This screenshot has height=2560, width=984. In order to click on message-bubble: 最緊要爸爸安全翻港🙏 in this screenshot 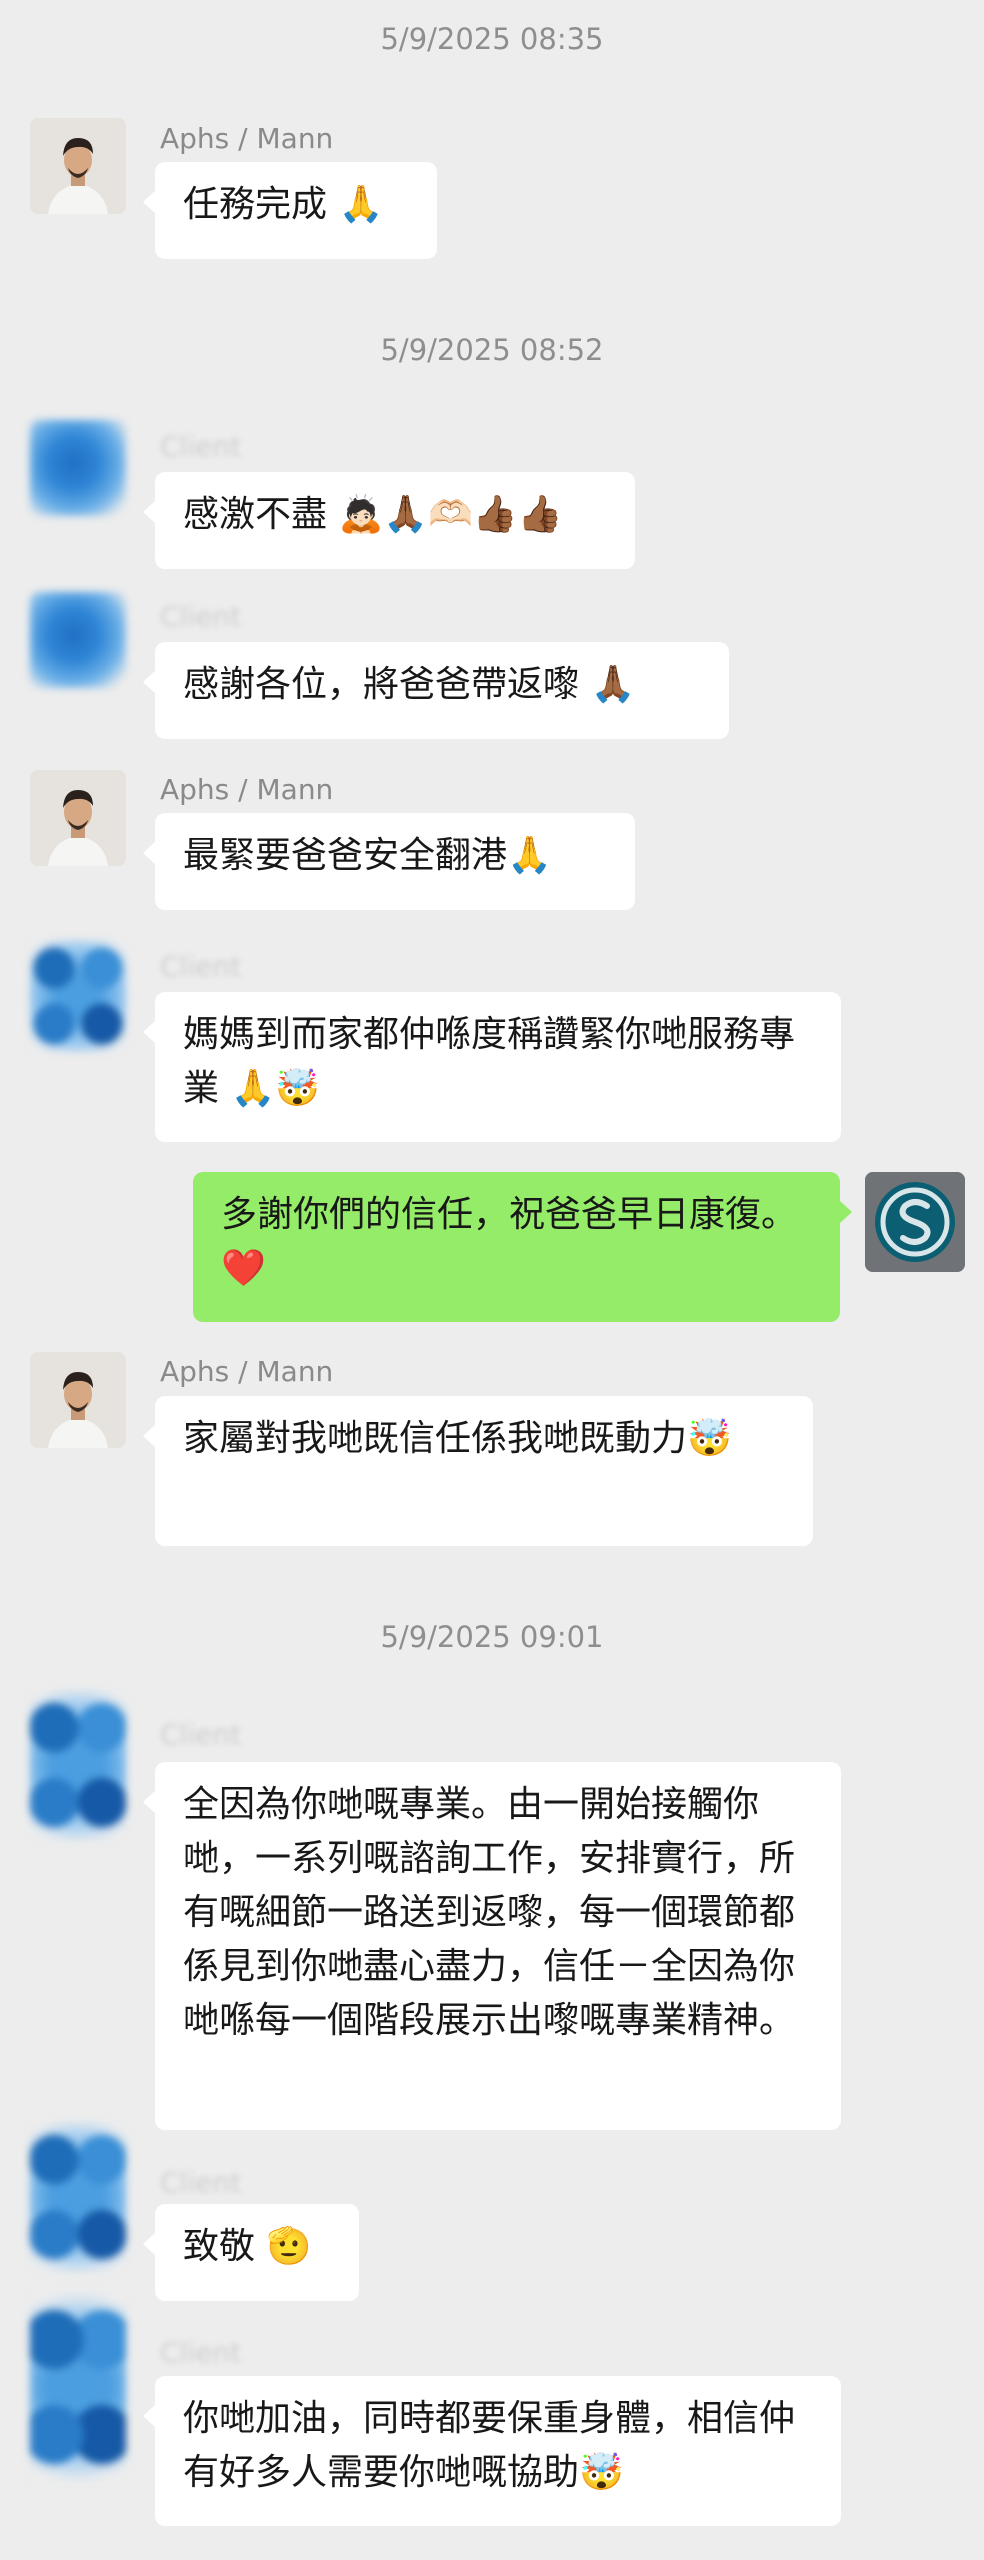, I will do `click(389, 861)`.